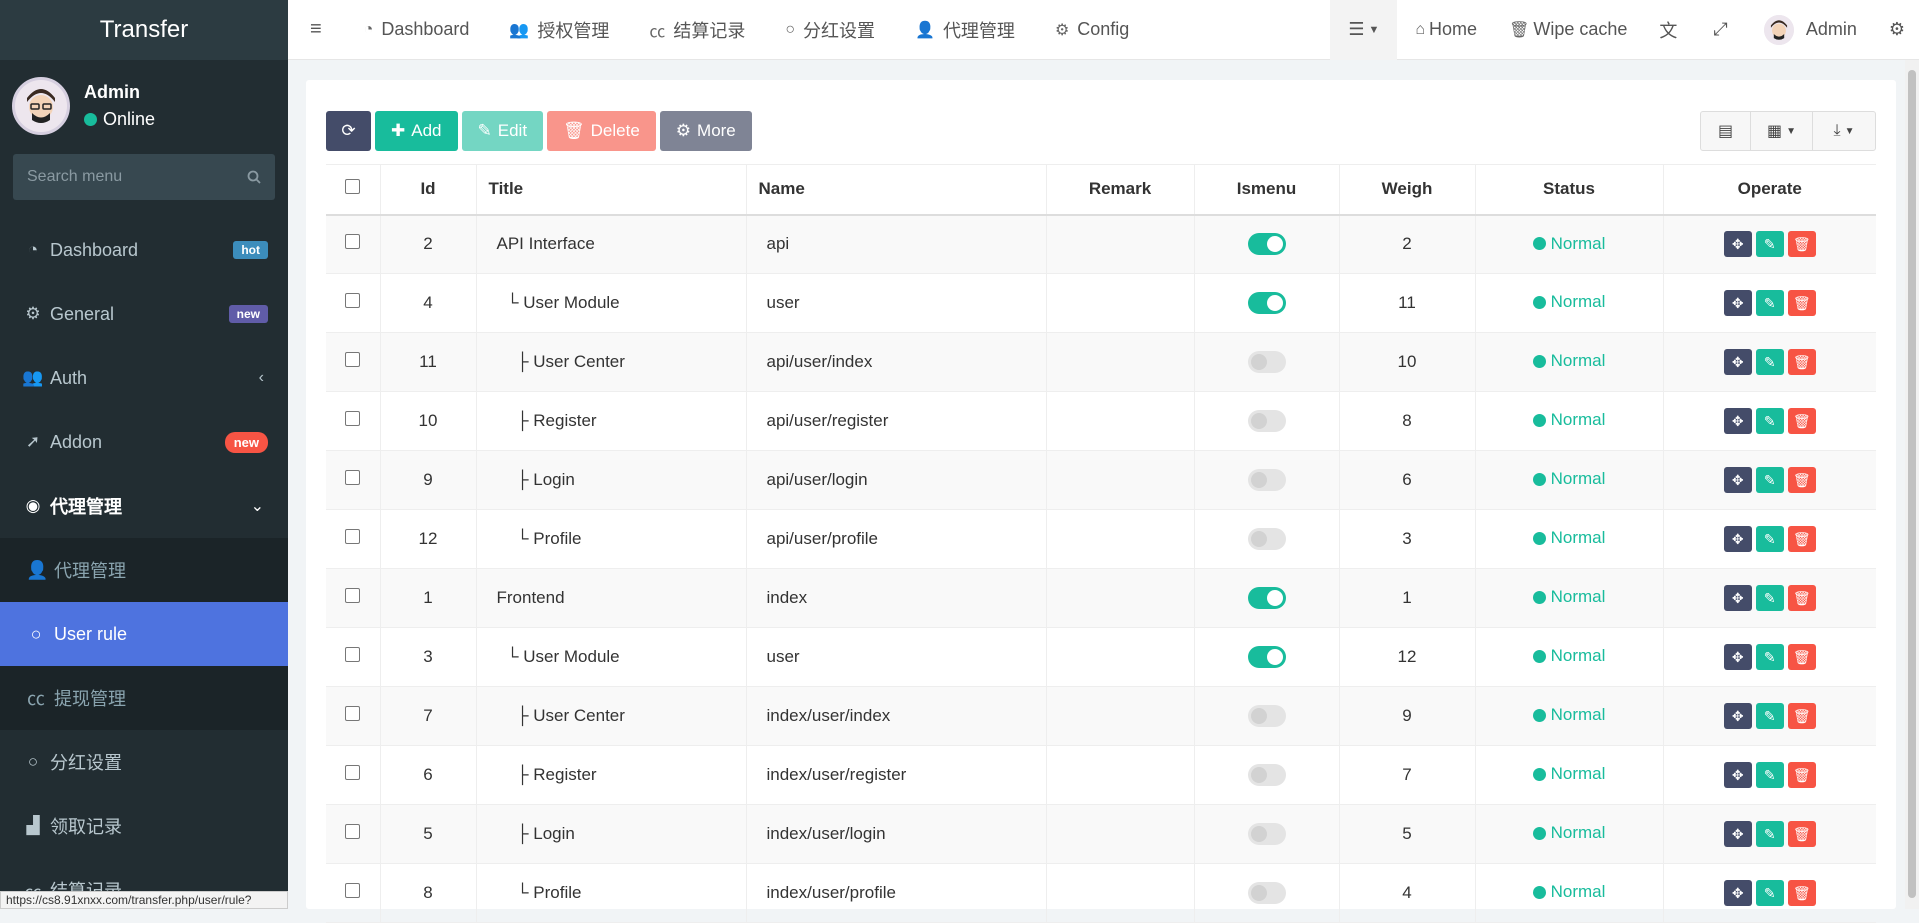 This screenshot has height=923, width=1919. I want to click on sidebar-item-dividend: ○ 分红设置, so click(144, 762).